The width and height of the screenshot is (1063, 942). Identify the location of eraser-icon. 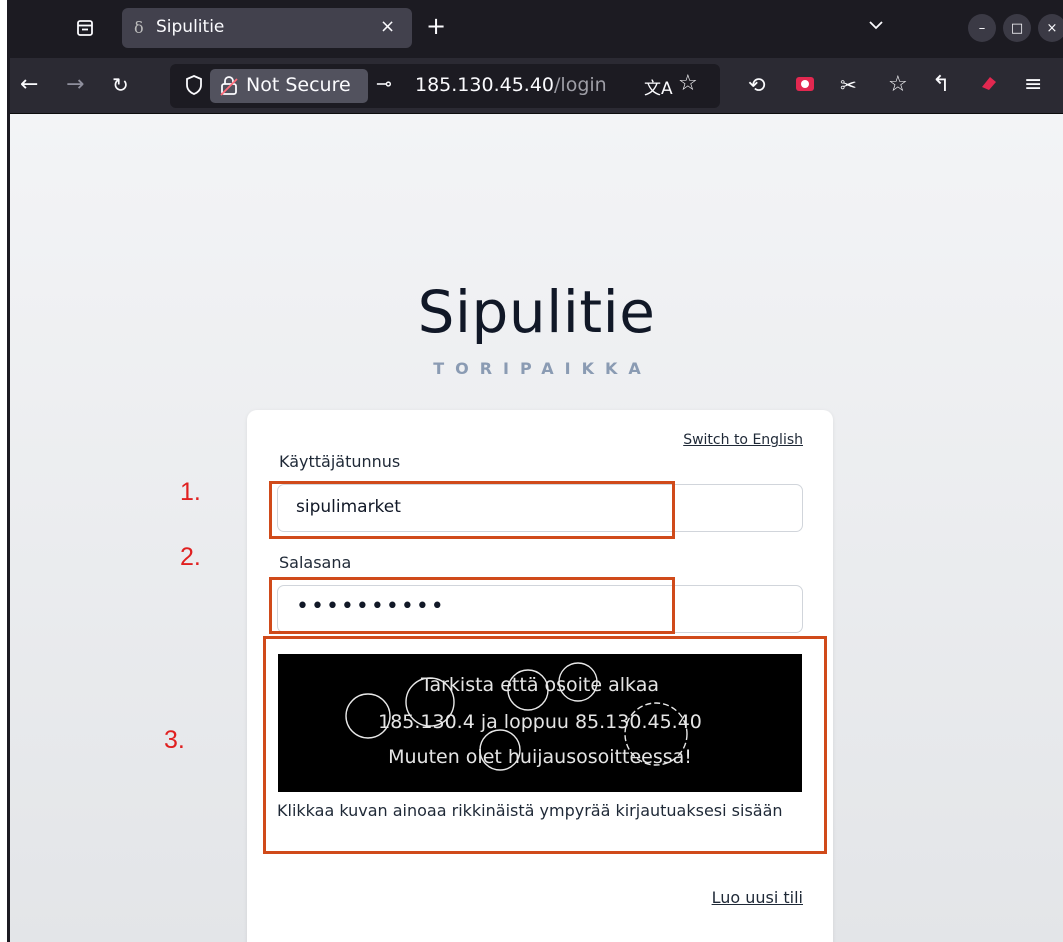
(989, 86).